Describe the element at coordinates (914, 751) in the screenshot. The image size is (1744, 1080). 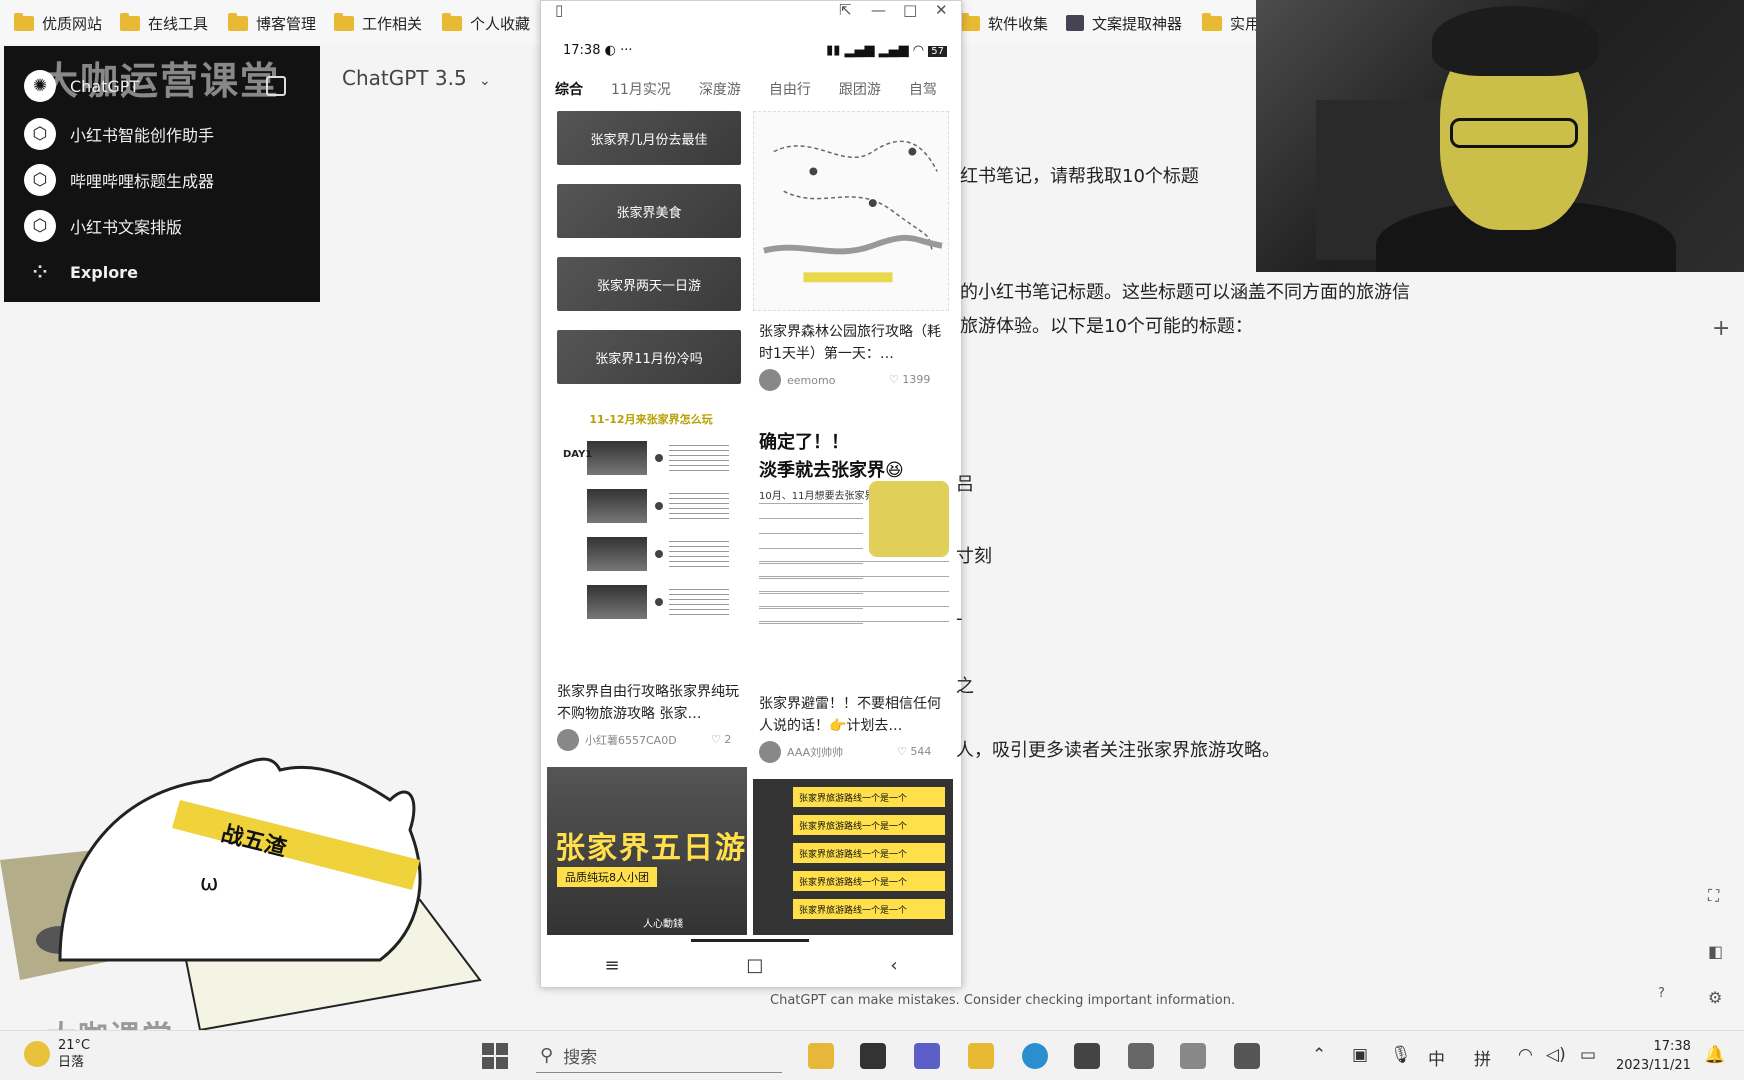
I see `like-count: ♡ 544` at that location.